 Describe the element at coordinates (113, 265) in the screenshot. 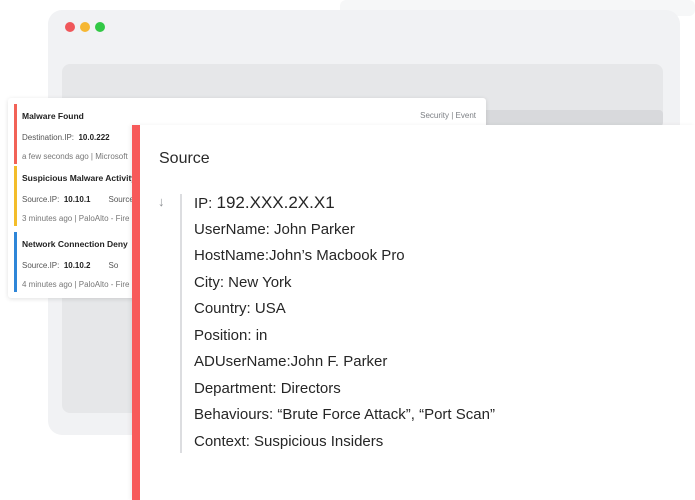

I see `alert-second-label: So` at that location.